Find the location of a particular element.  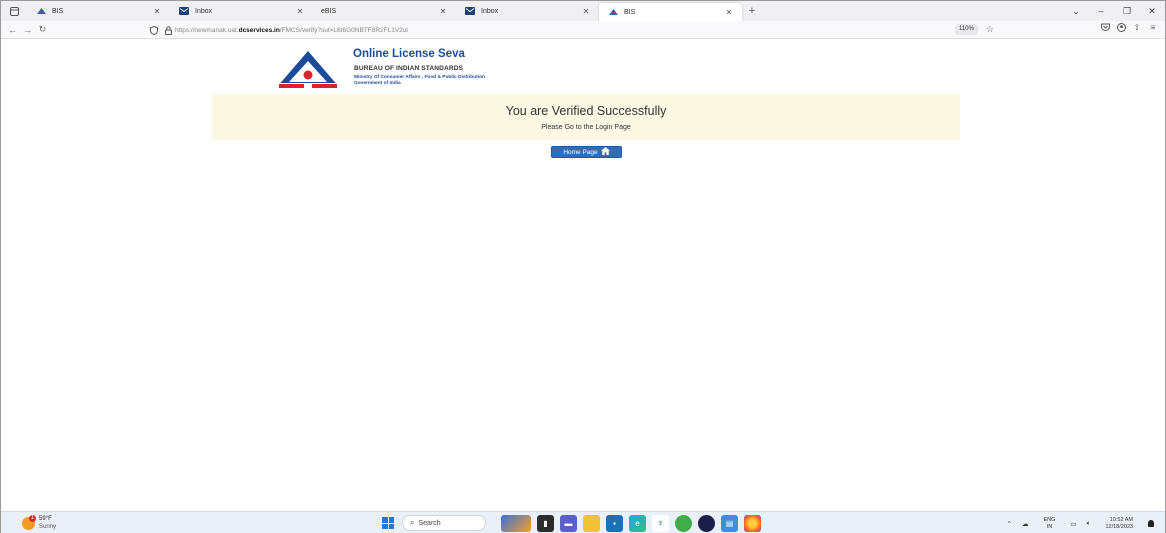

bis-logo is located at coordinates (308, 70).